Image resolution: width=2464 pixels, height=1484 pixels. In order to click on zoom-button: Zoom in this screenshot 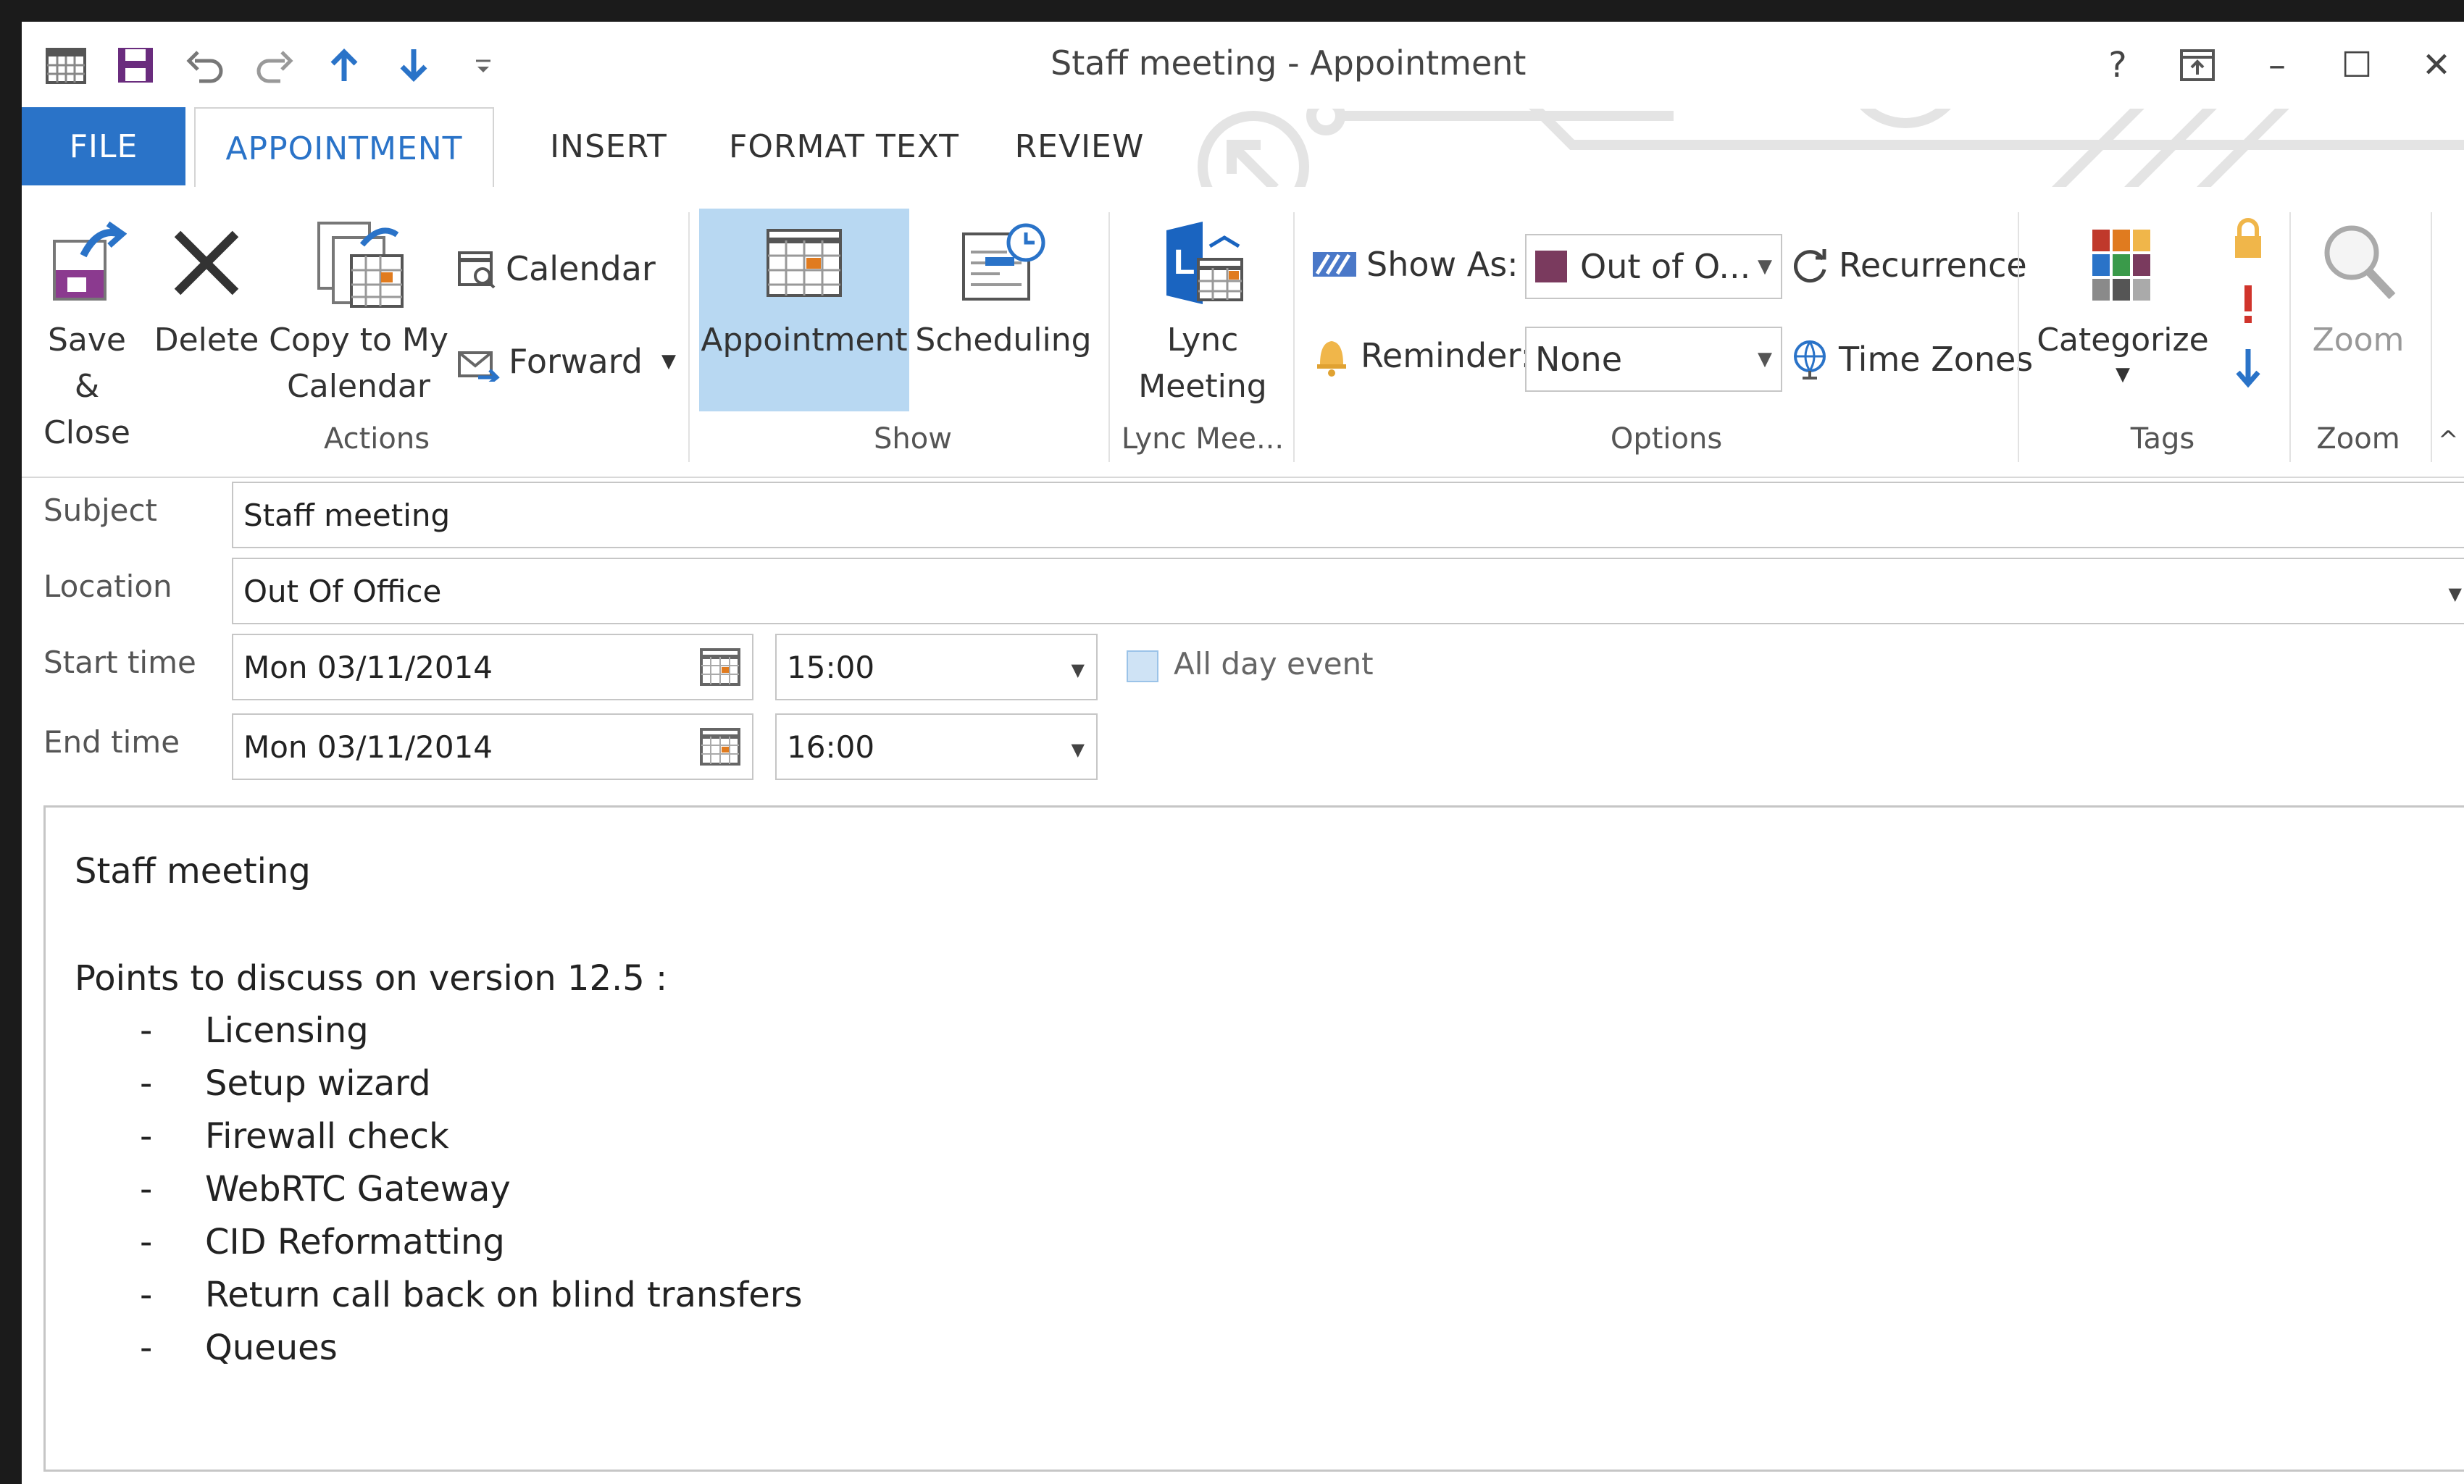, I will do `click(2358, 286)`.